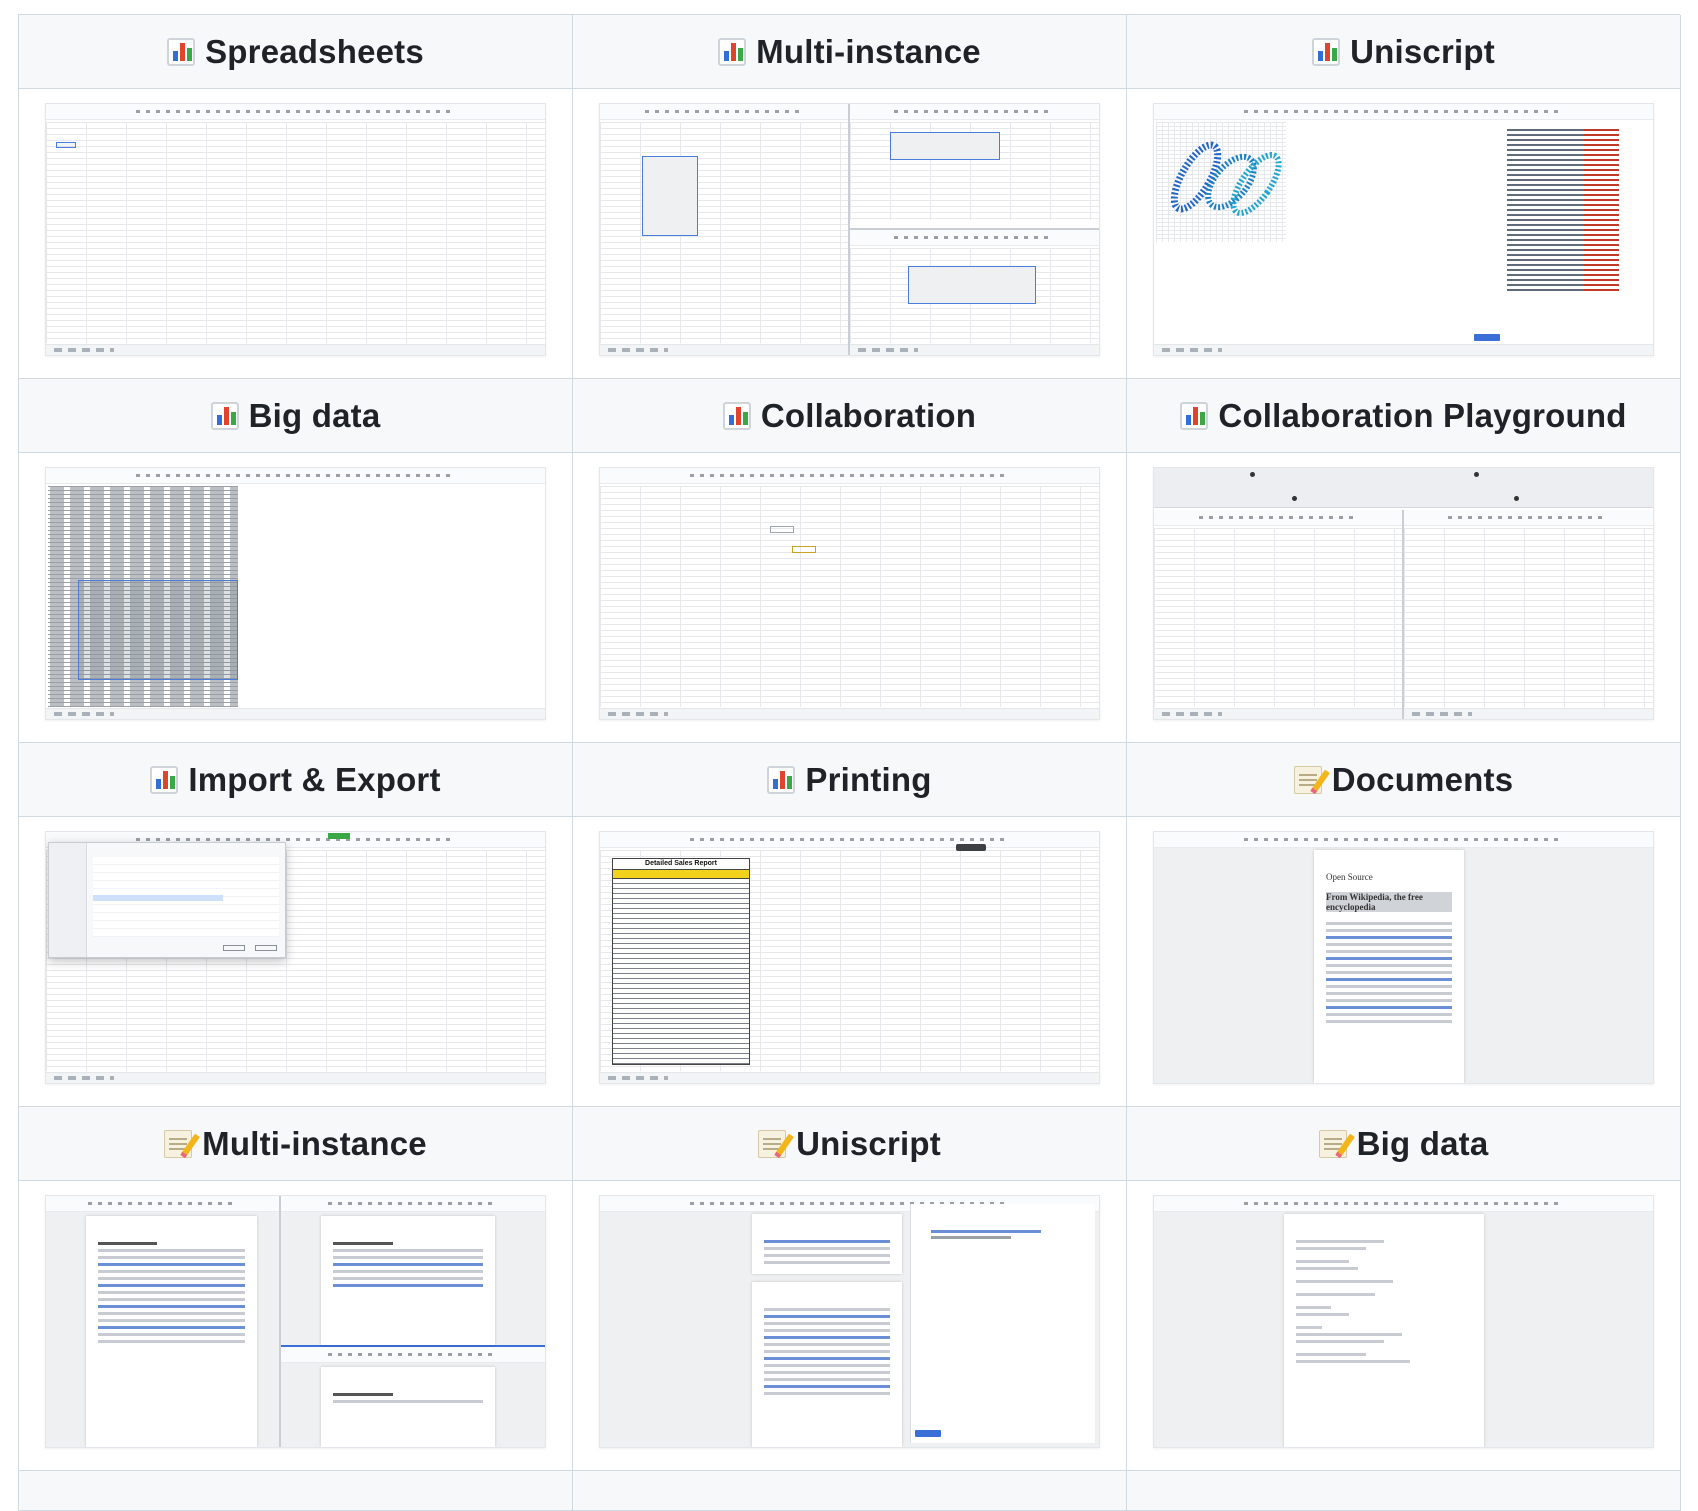  What do you see at coordinates (681, 863) in the screenshot?
I see `report-title: Detailed Sales Report` at bounding box center [681, 863].